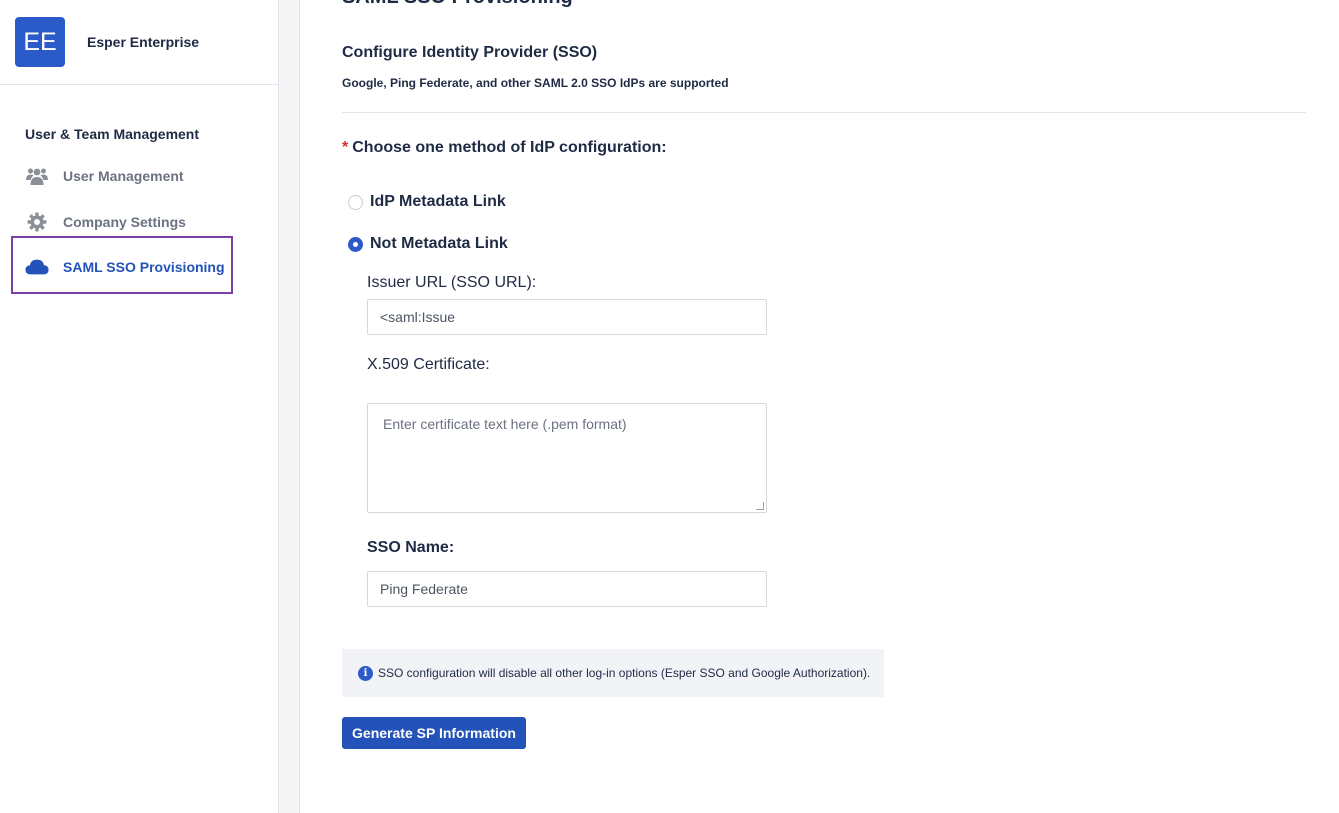 The height and width of the screenshot is (813, 1339). I want to click on radio-label: Not Metadata Link, so click(439, 244).